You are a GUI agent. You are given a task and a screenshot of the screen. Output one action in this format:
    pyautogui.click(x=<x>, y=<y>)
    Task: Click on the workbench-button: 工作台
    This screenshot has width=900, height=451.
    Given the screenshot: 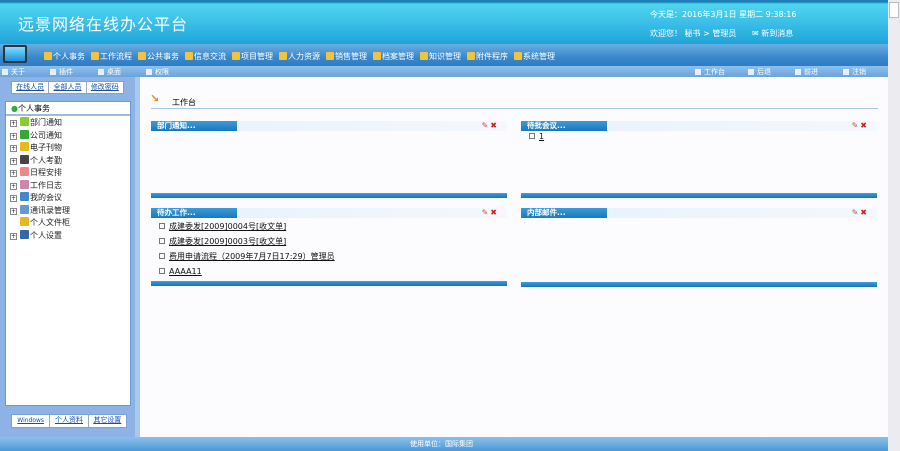 What is the action you would take?
    pyautogui.click(x=710, y=72)
    